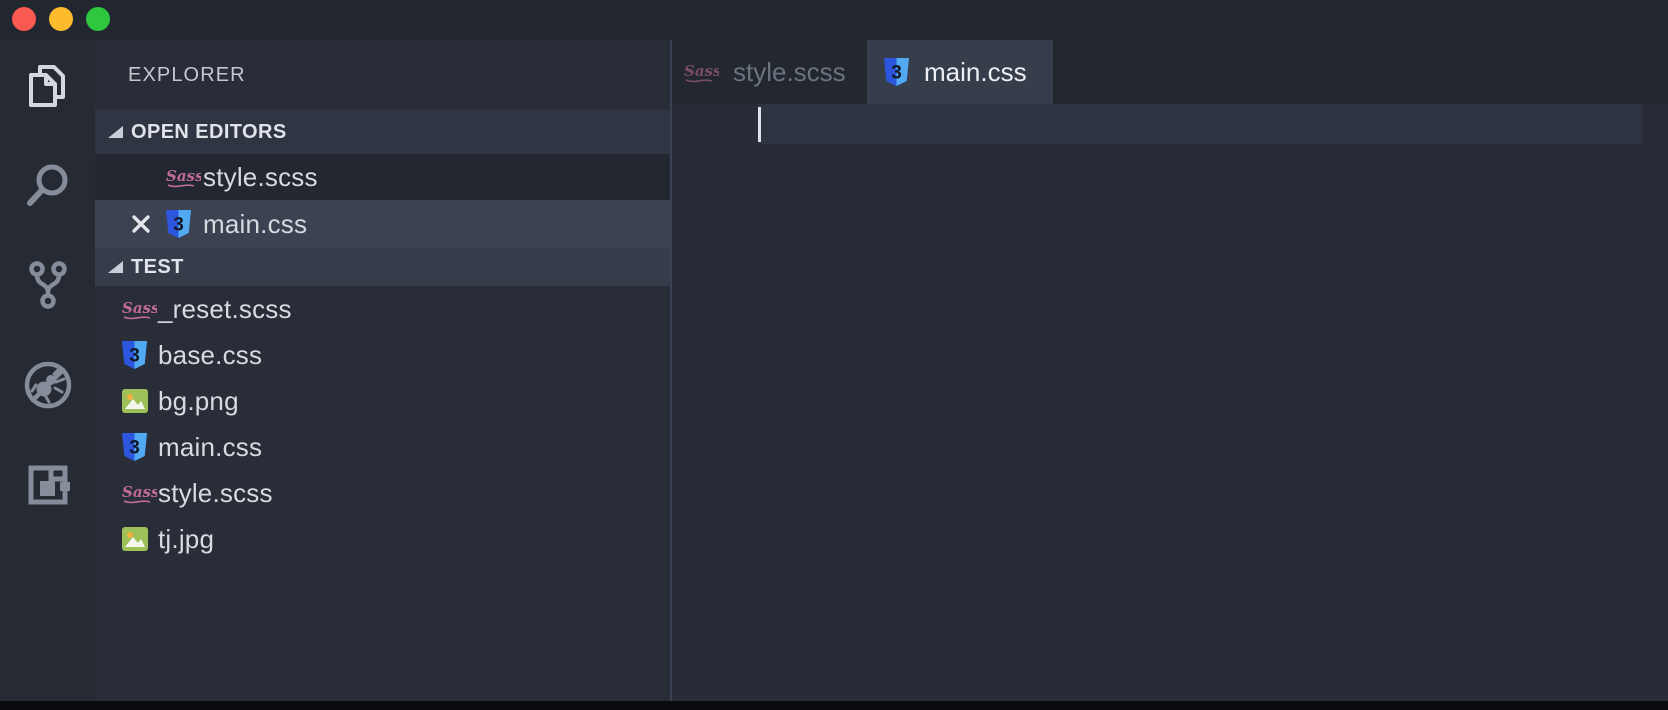  What do you see at coordinates (141, 224) in the screenshot?
I see `close-icon` at bounding box center [141, 224].